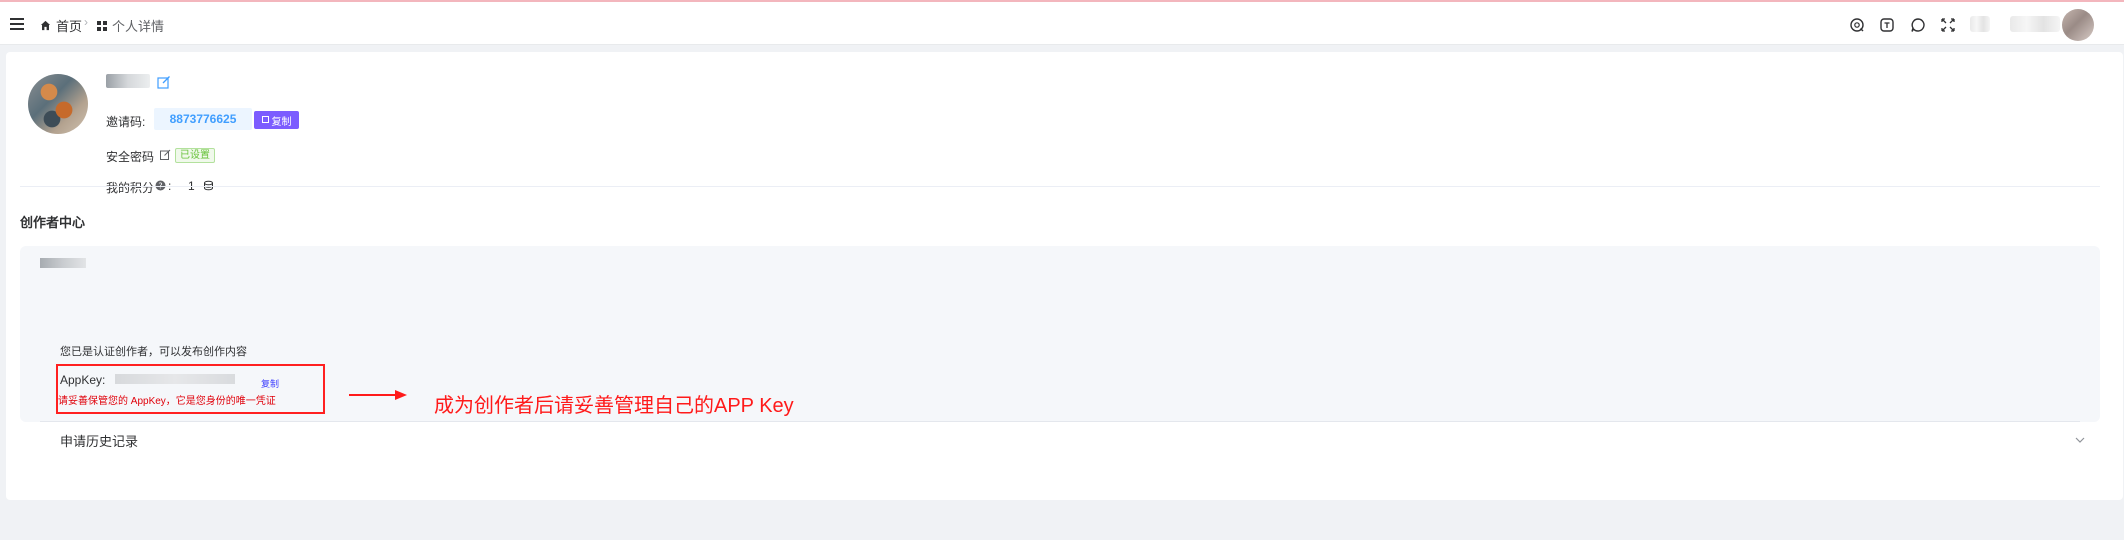  I want to click on copy-invite-label: 复制, so click(281, 122).